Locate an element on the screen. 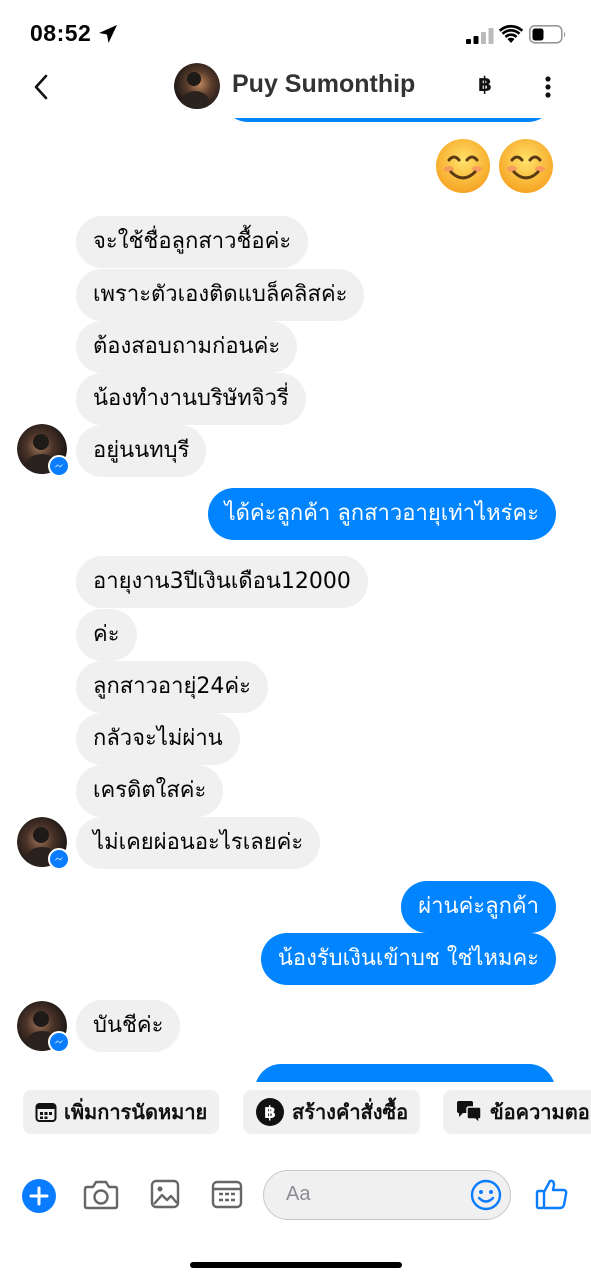 The width and height of the screenshot is (591, 1280). saved-replies-chip: ข้อความตอ is located at coordinates (517, 1112).